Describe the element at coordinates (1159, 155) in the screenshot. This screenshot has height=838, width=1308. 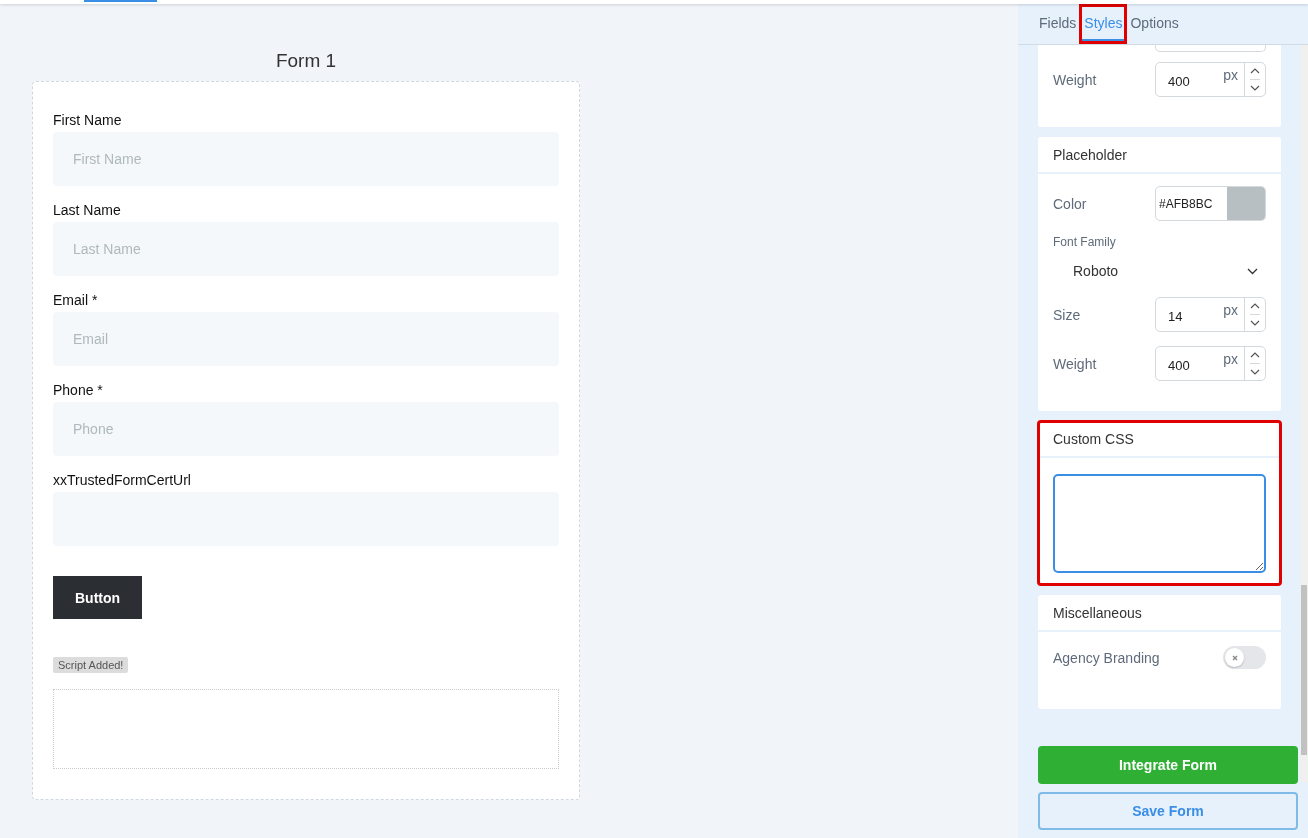
I see `section-title: Placeholder` at that location.